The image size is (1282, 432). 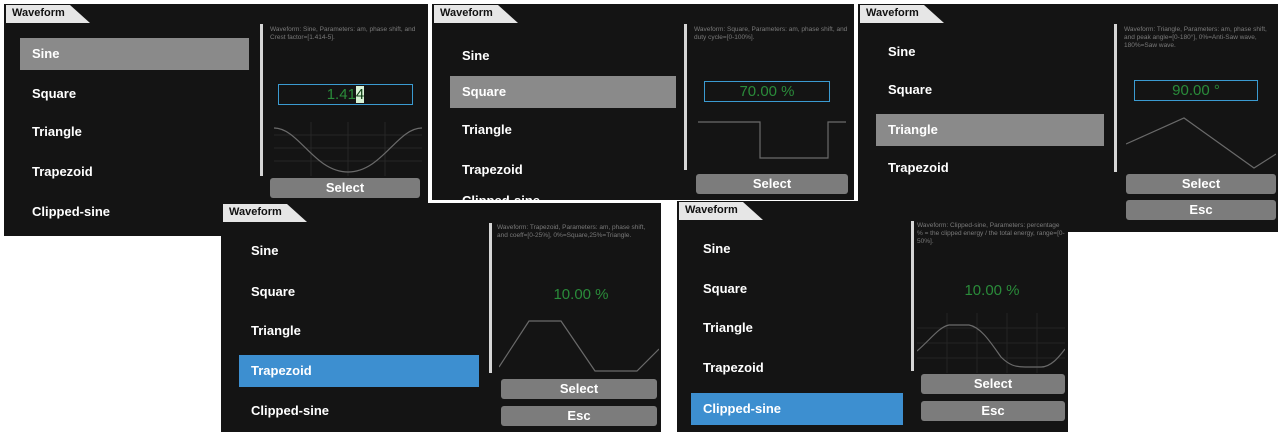 What do you see at coordinates (341, 94) in the screenshot?
I see `value-text: 1.41` at bounding box center [341, 94].